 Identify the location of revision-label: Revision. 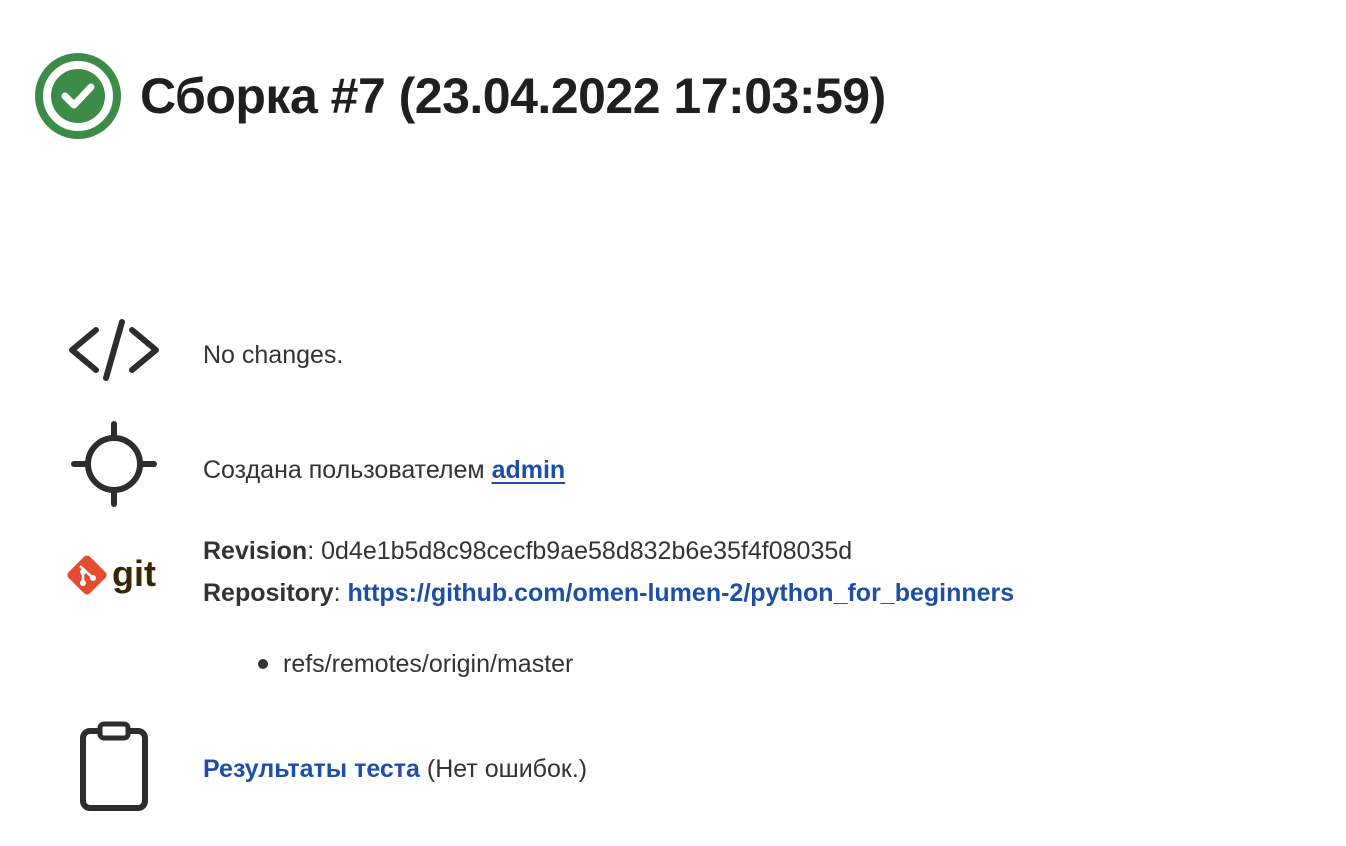
(255, 551).